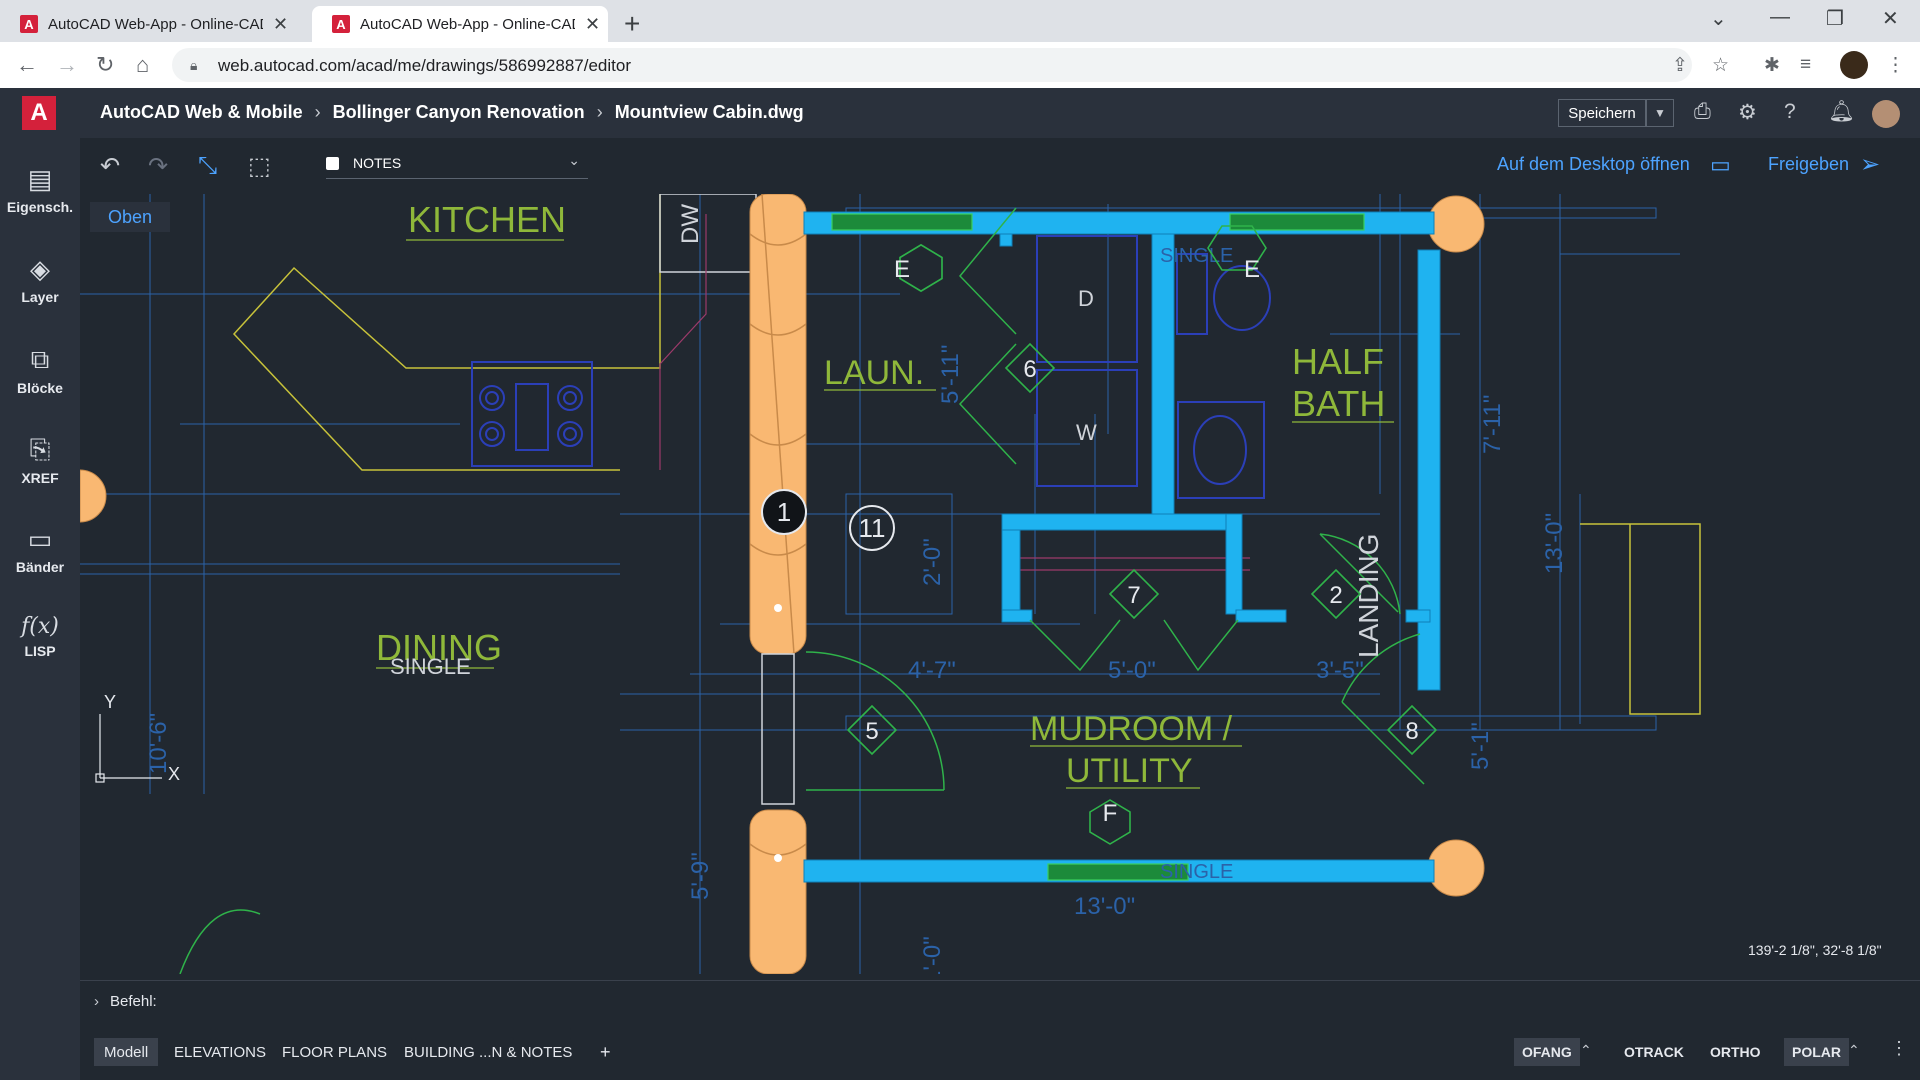 Image resolution: width=1920 pixels, height=1080 pixels. What do you see at coordinates (1680, 65) in the screenshot?
I see `share-page-icon: ⇪` at bounding box center [1680, 65].